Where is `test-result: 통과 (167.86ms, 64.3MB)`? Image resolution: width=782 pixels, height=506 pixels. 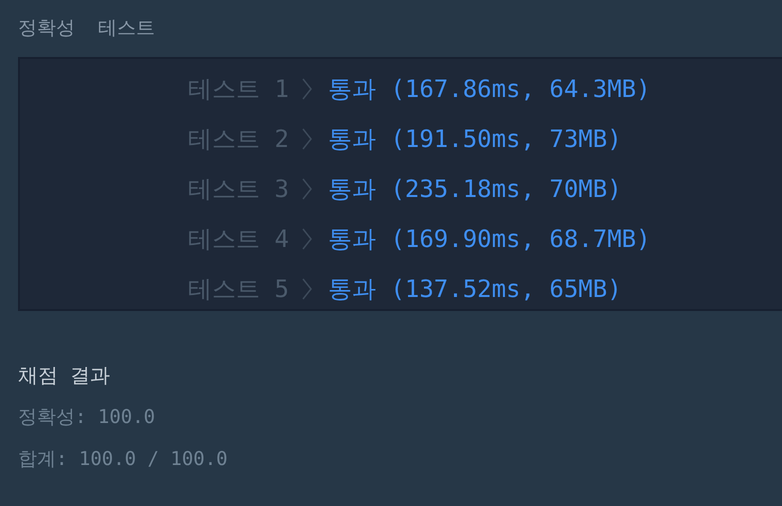
test-result: 통과 (167.86ms, 64.3MB) is located at coordinates (489, 89).